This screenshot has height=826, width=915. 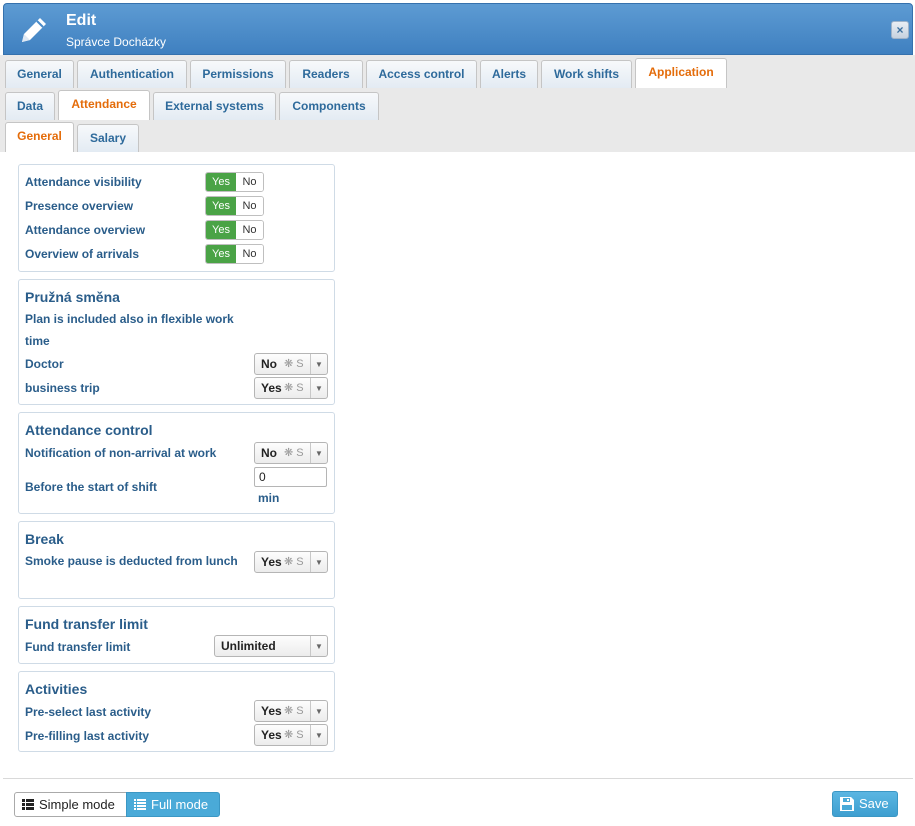 I want to click on tab-access-control: Access control, so click(x=421, y=74).